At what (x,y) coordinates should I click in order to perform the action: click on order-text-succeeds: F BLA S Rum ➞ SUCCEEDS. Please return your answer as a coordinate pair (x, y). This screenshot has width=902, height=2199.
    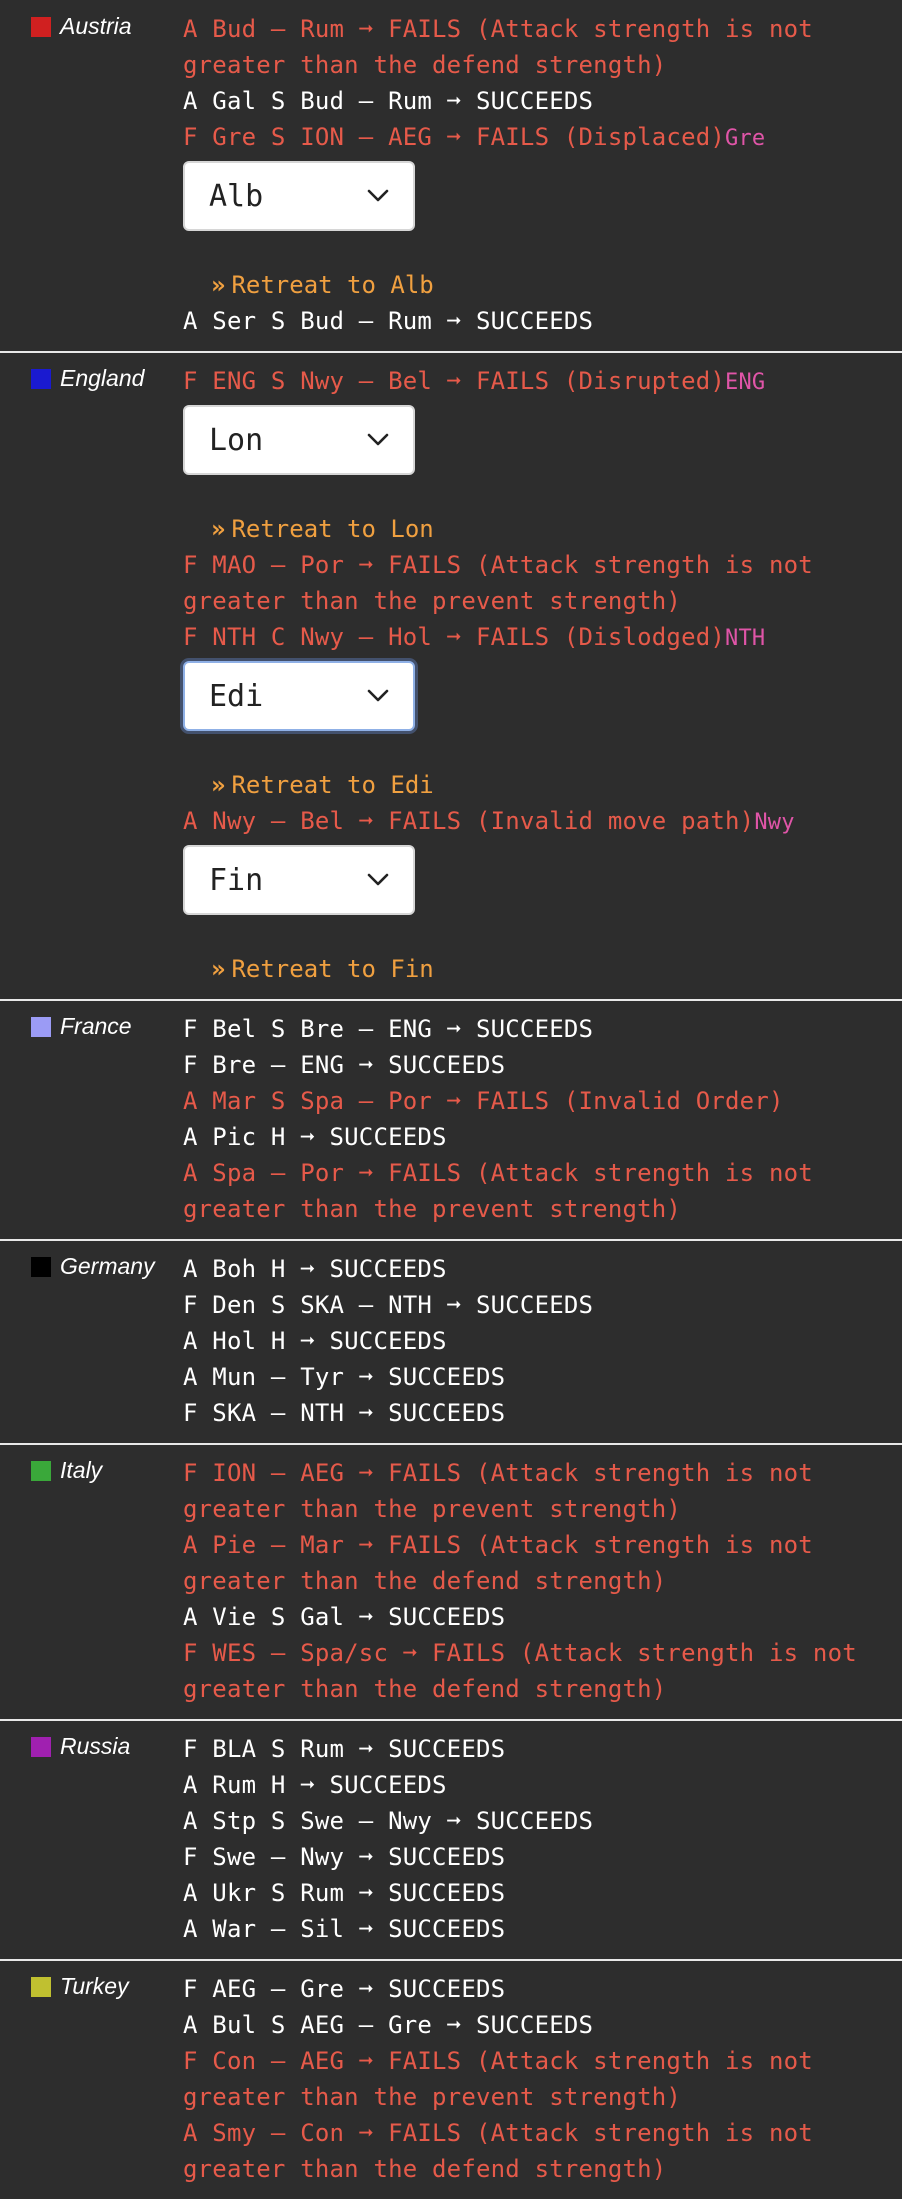
    Looking at the image, I should click on (344, 1749).